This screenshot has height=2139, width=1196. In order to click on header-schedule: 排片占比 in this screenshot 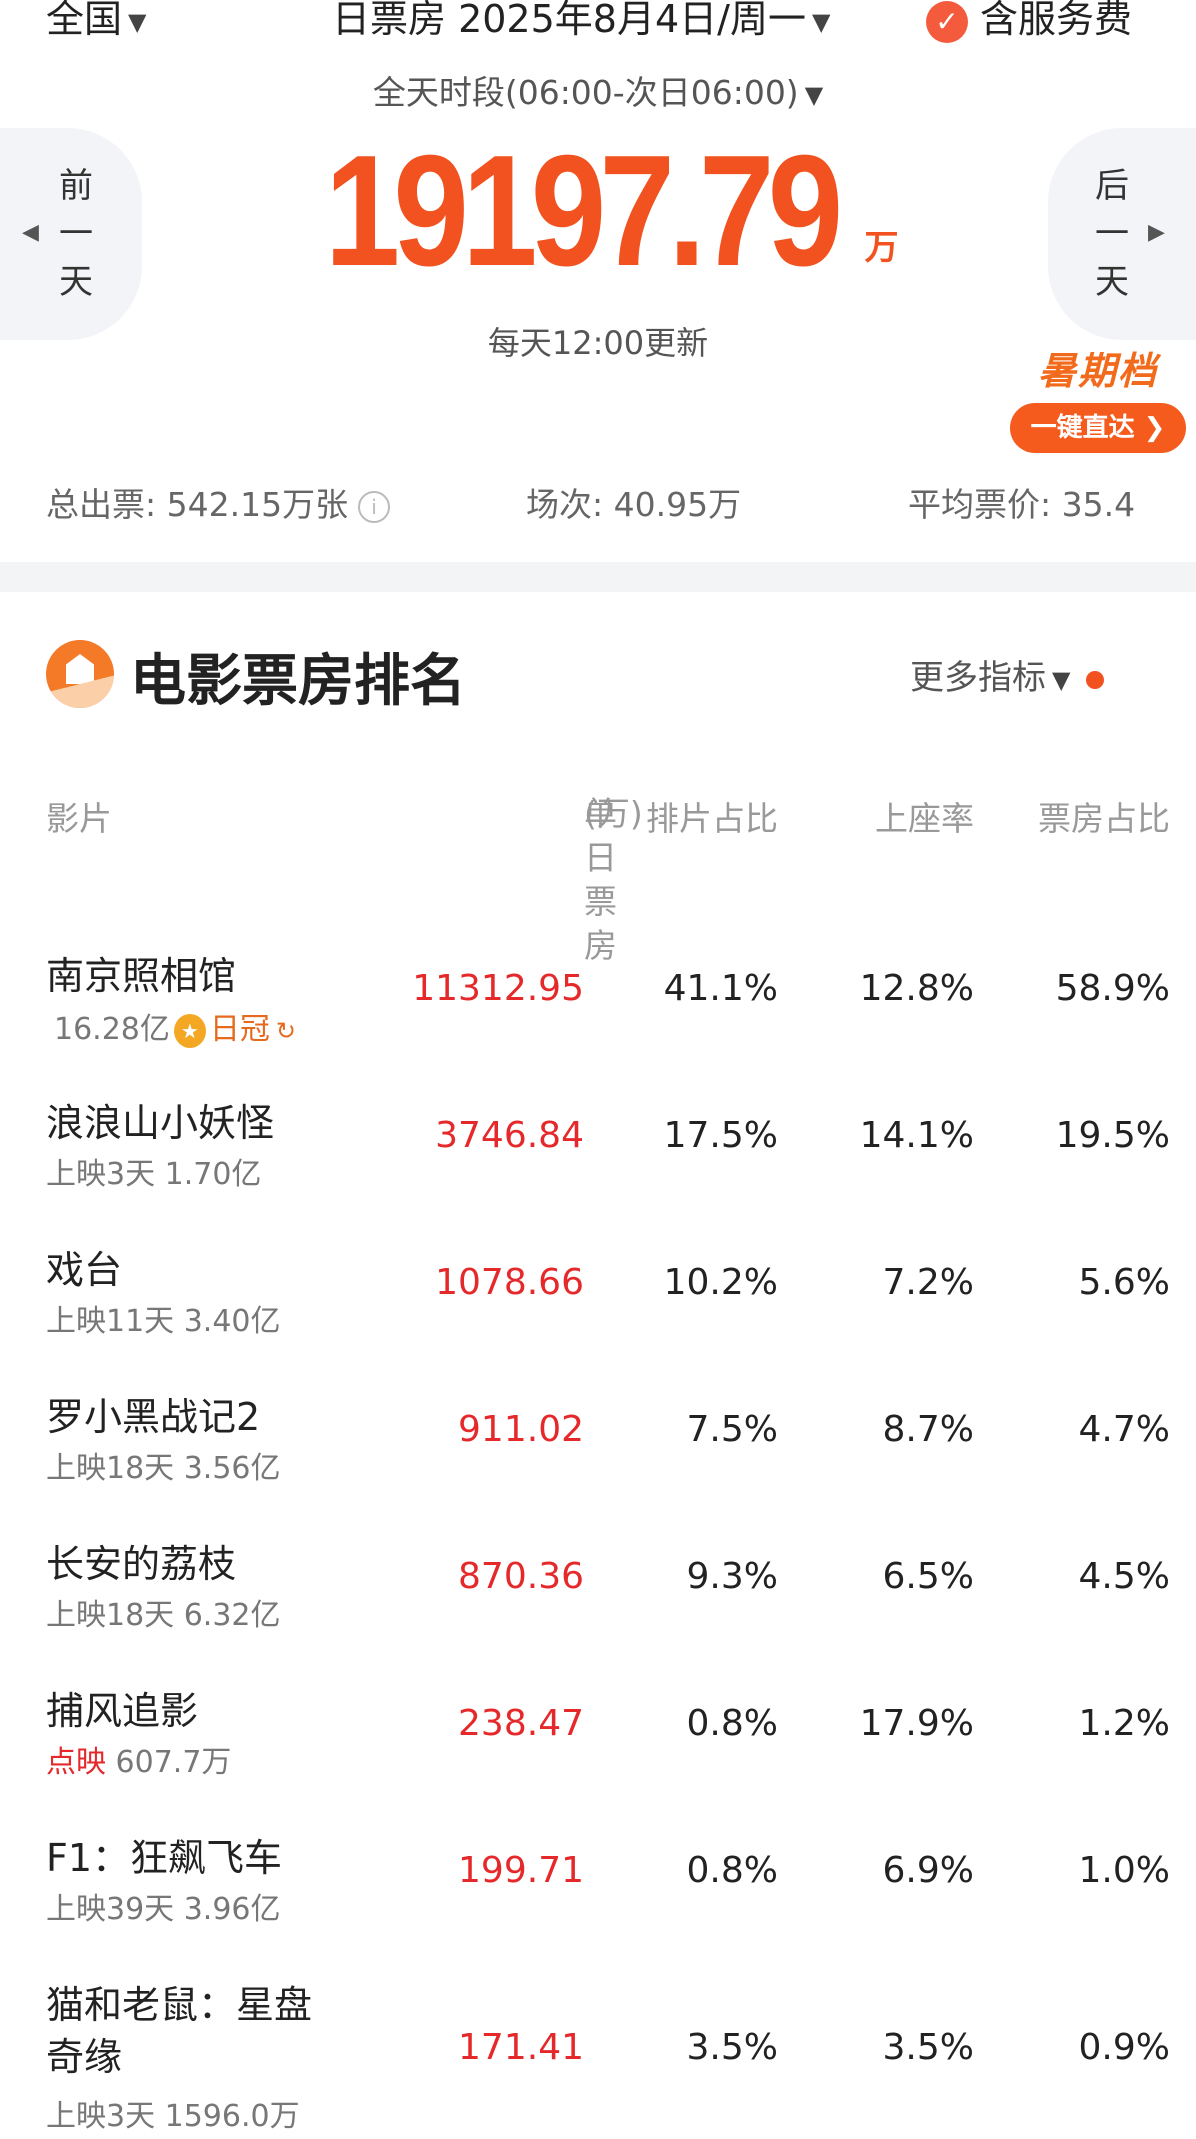, I will do `click(712, 816)`.